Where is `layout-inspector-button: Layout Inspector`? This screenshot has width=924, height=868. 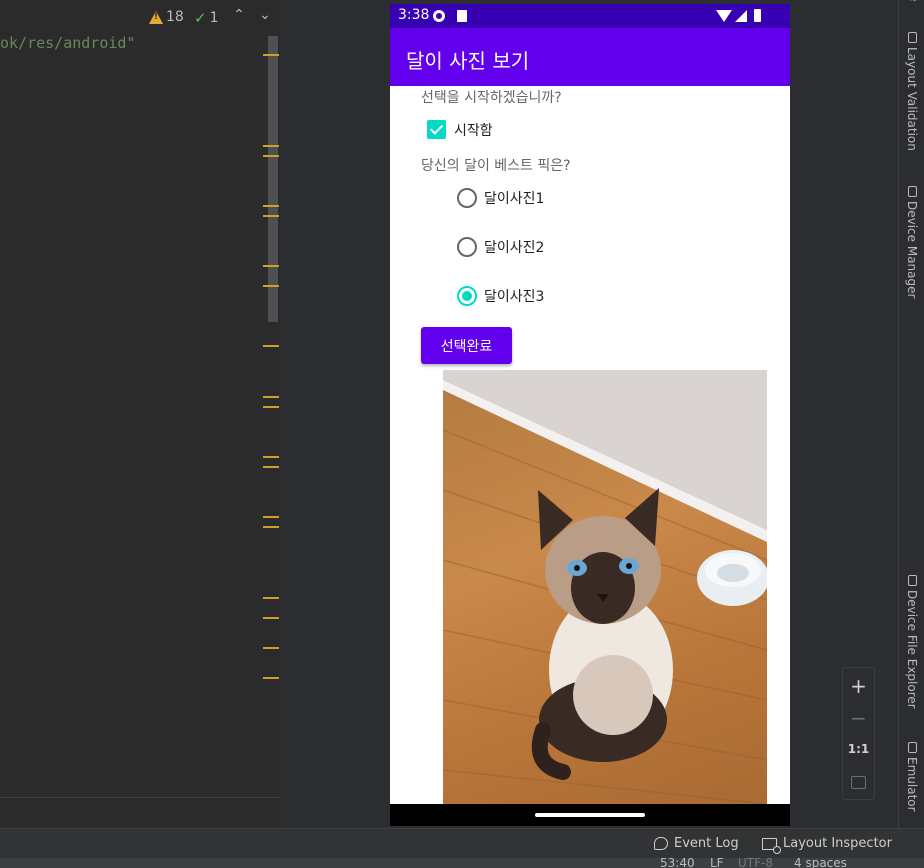 layout-inspector-button: Layout Inspector is located at coordinates (827, 845).